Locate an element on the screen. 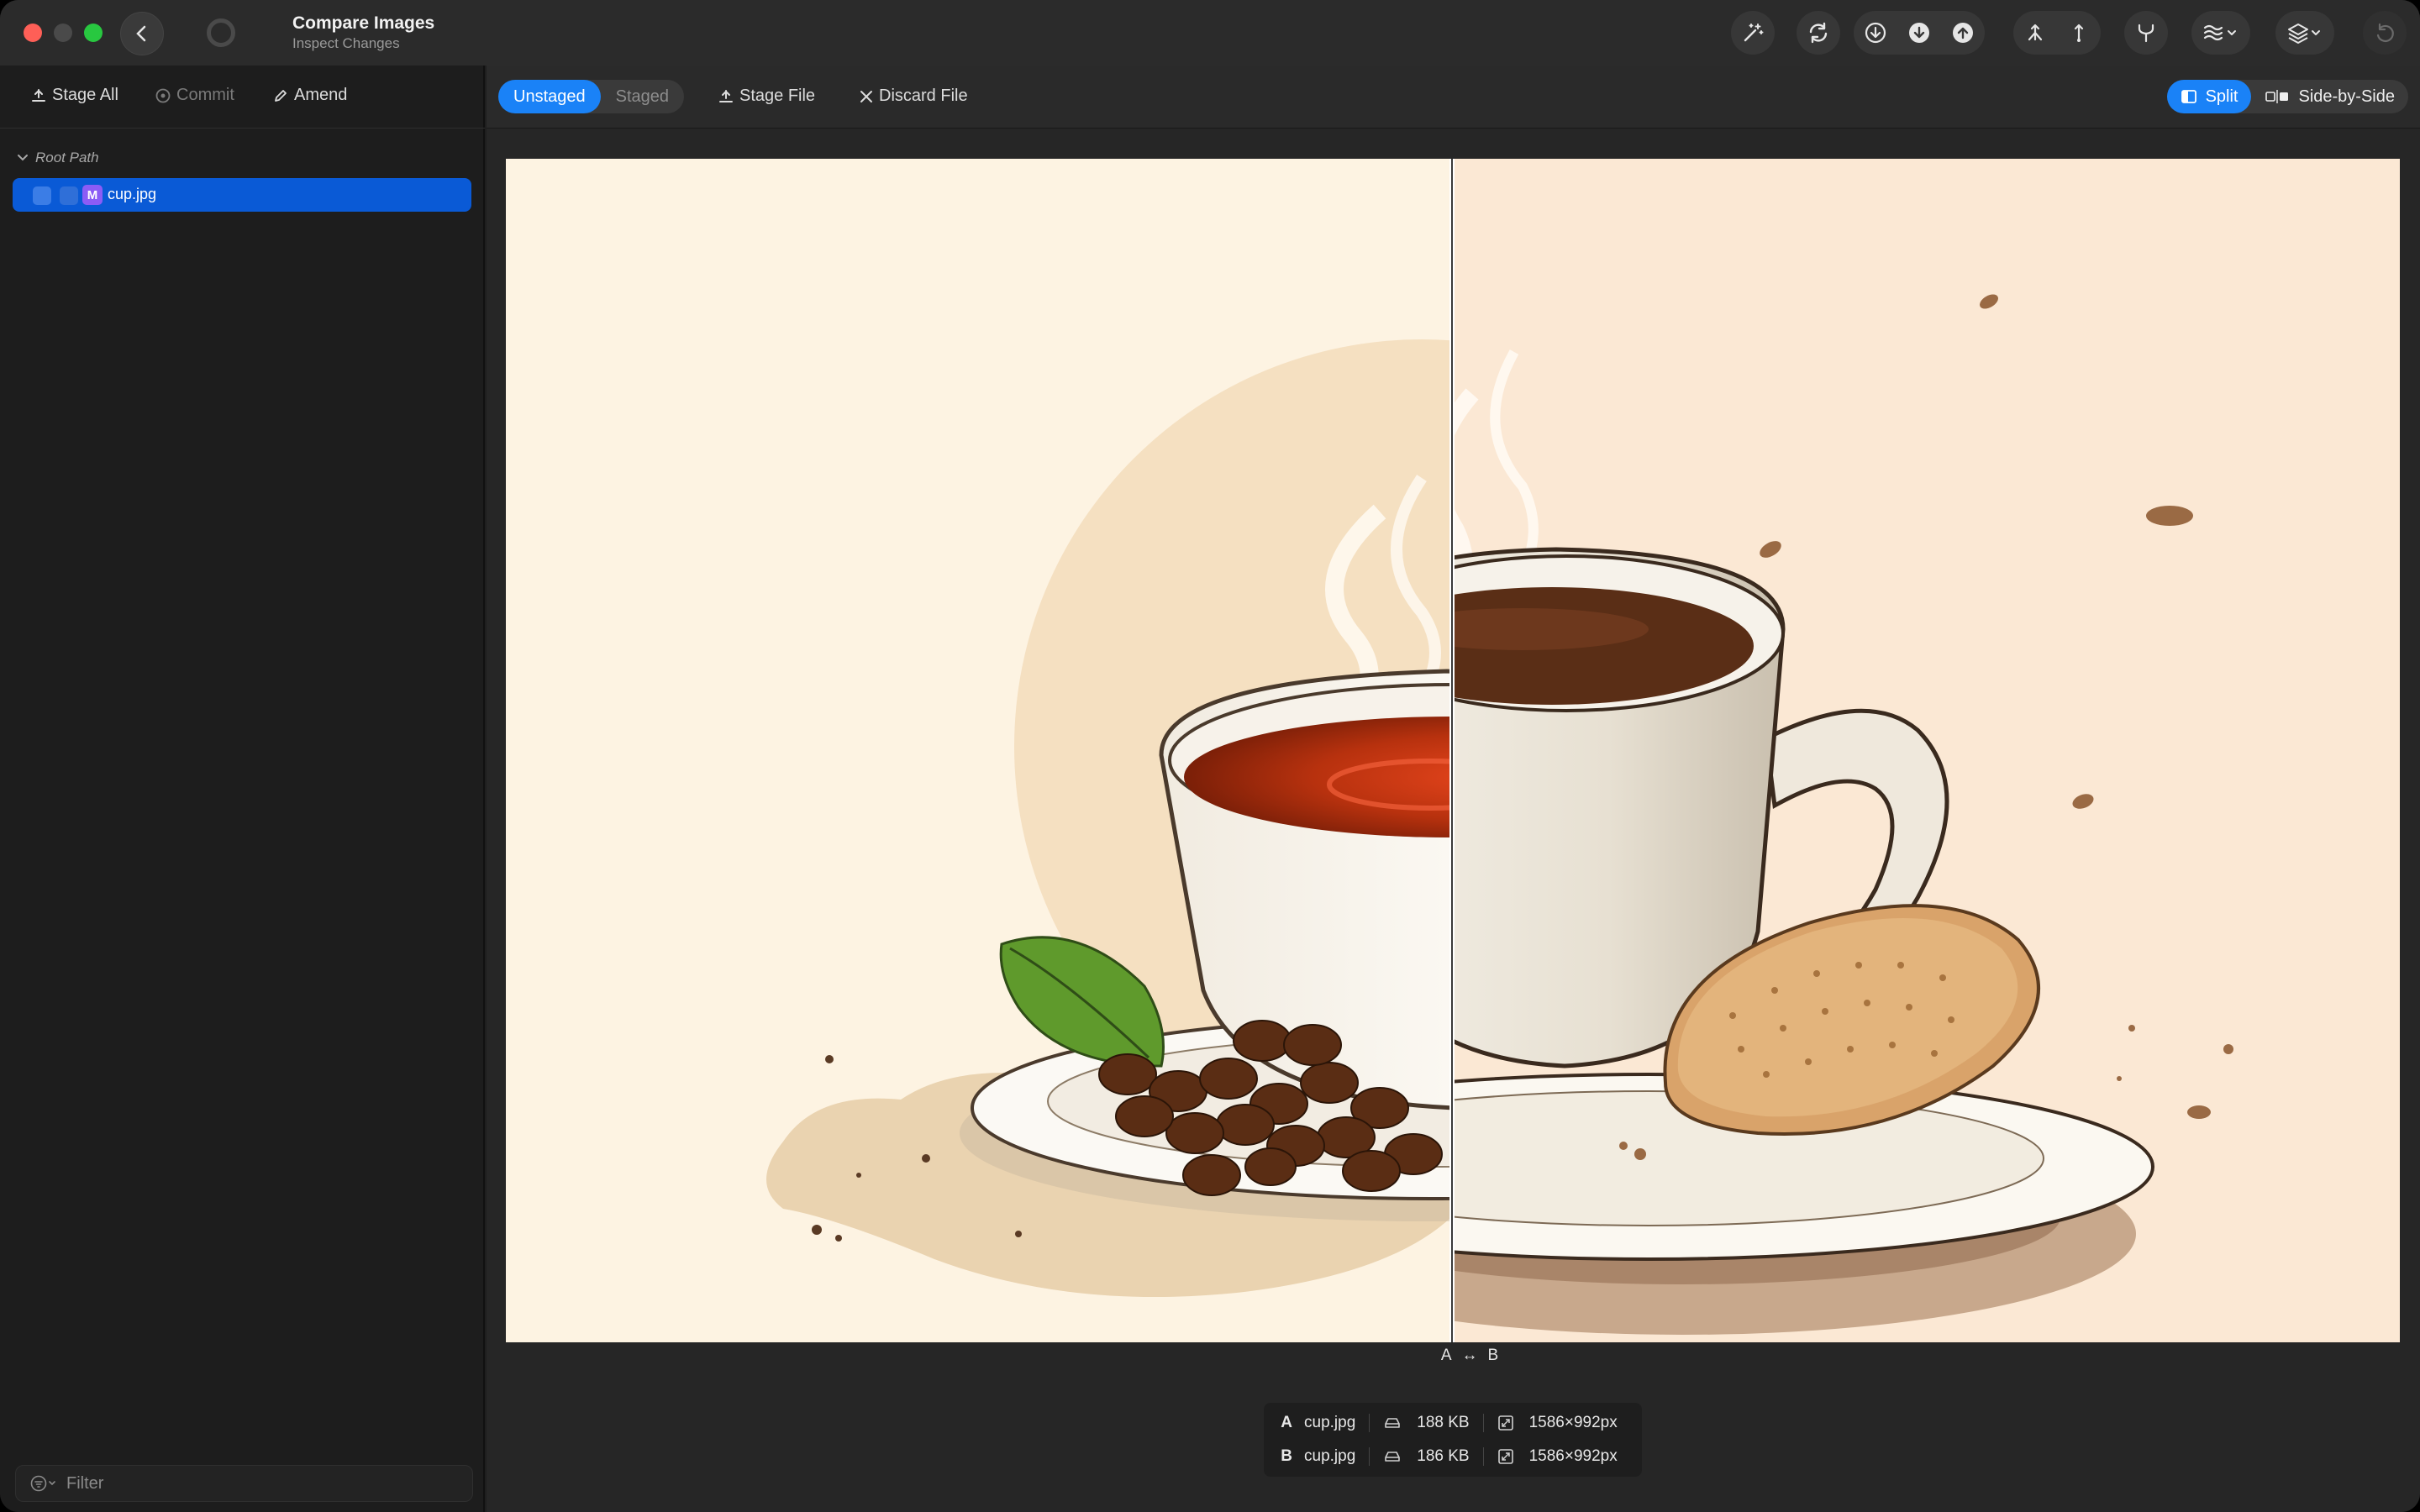  stage-all-button: Stage All is located at coordinates (74, 95).